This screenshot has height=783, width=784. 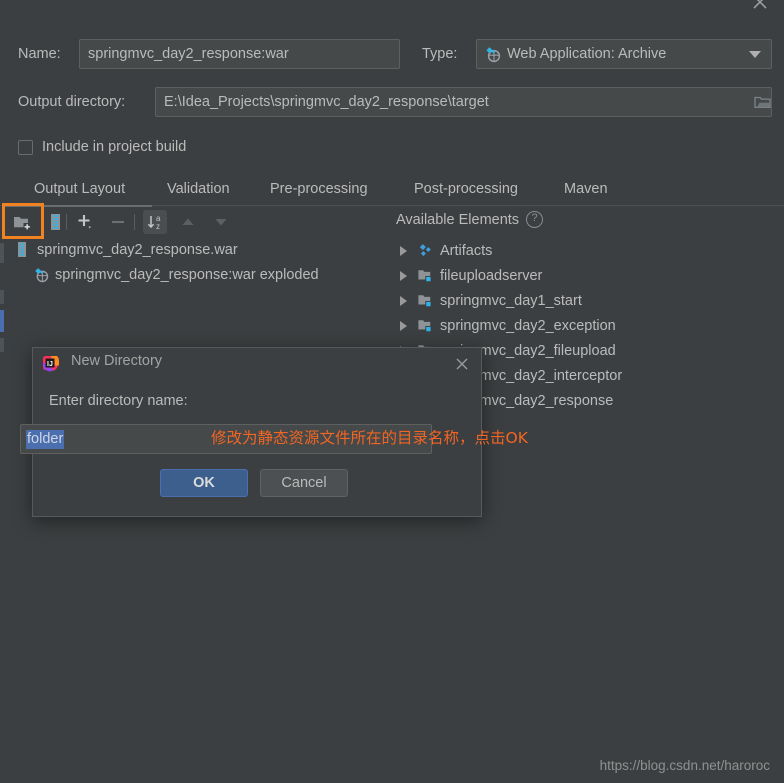 What do you see at coordinates (137, 249) in the screenshot?
I see `tree-node-label: springmvc_day2_response.war` at bounding box center [137, 249].